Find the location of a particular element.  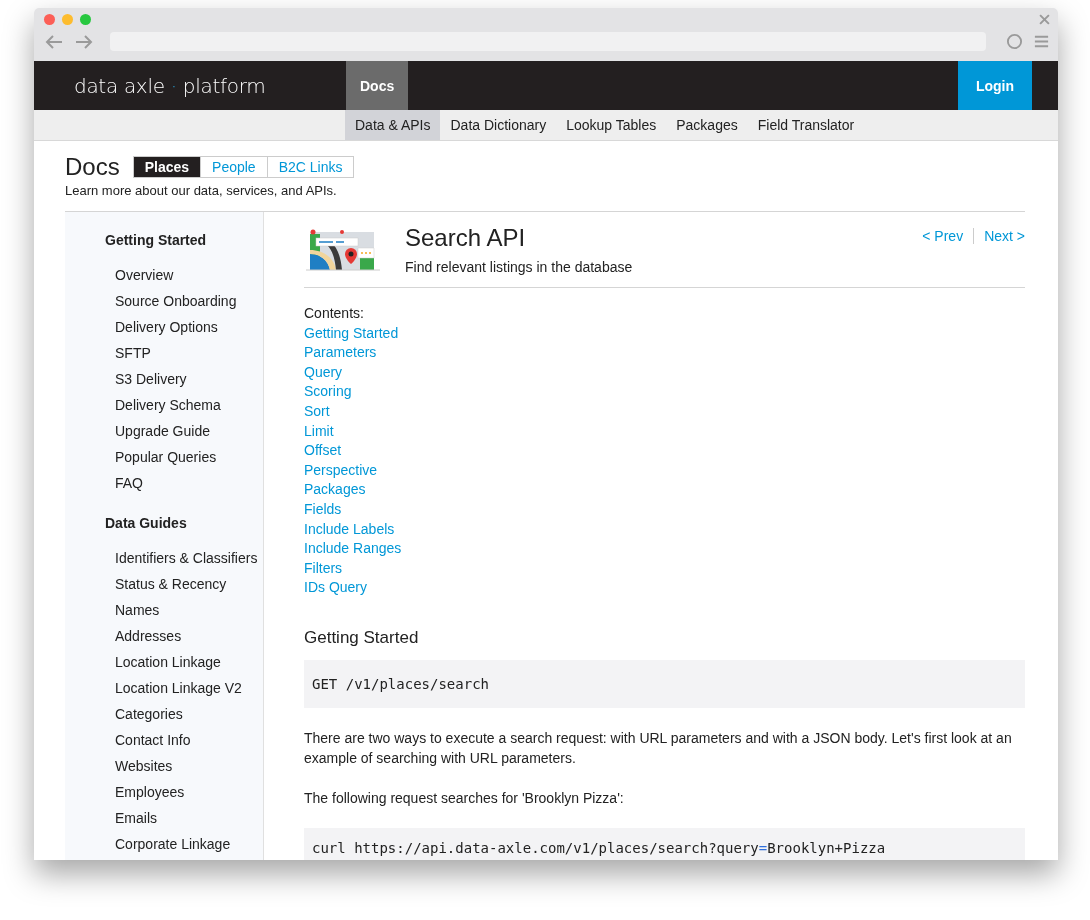

sidebar-heading: Getting Started is located at coordinates (156, 240).